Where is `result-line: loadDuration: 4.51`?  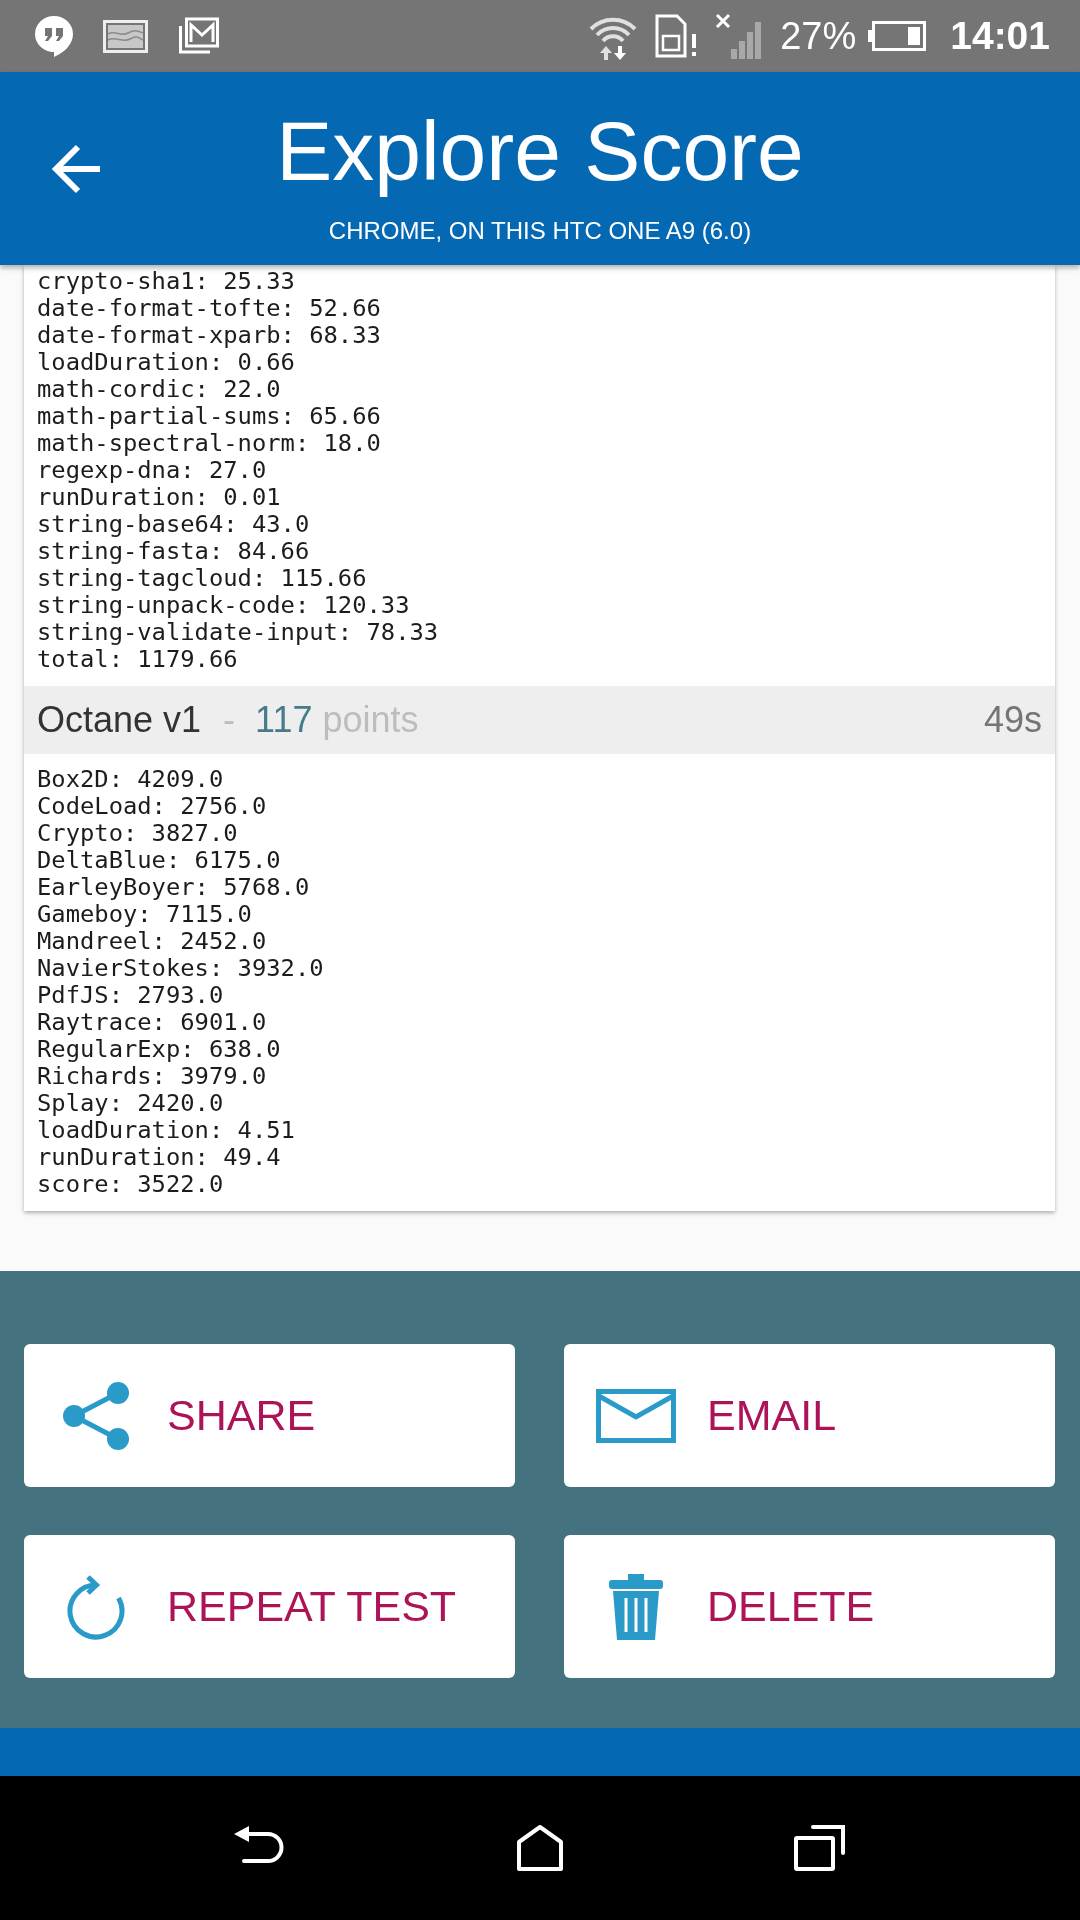 result-line: loadDuration: 4.51 is located at coordinates (166, 1130).